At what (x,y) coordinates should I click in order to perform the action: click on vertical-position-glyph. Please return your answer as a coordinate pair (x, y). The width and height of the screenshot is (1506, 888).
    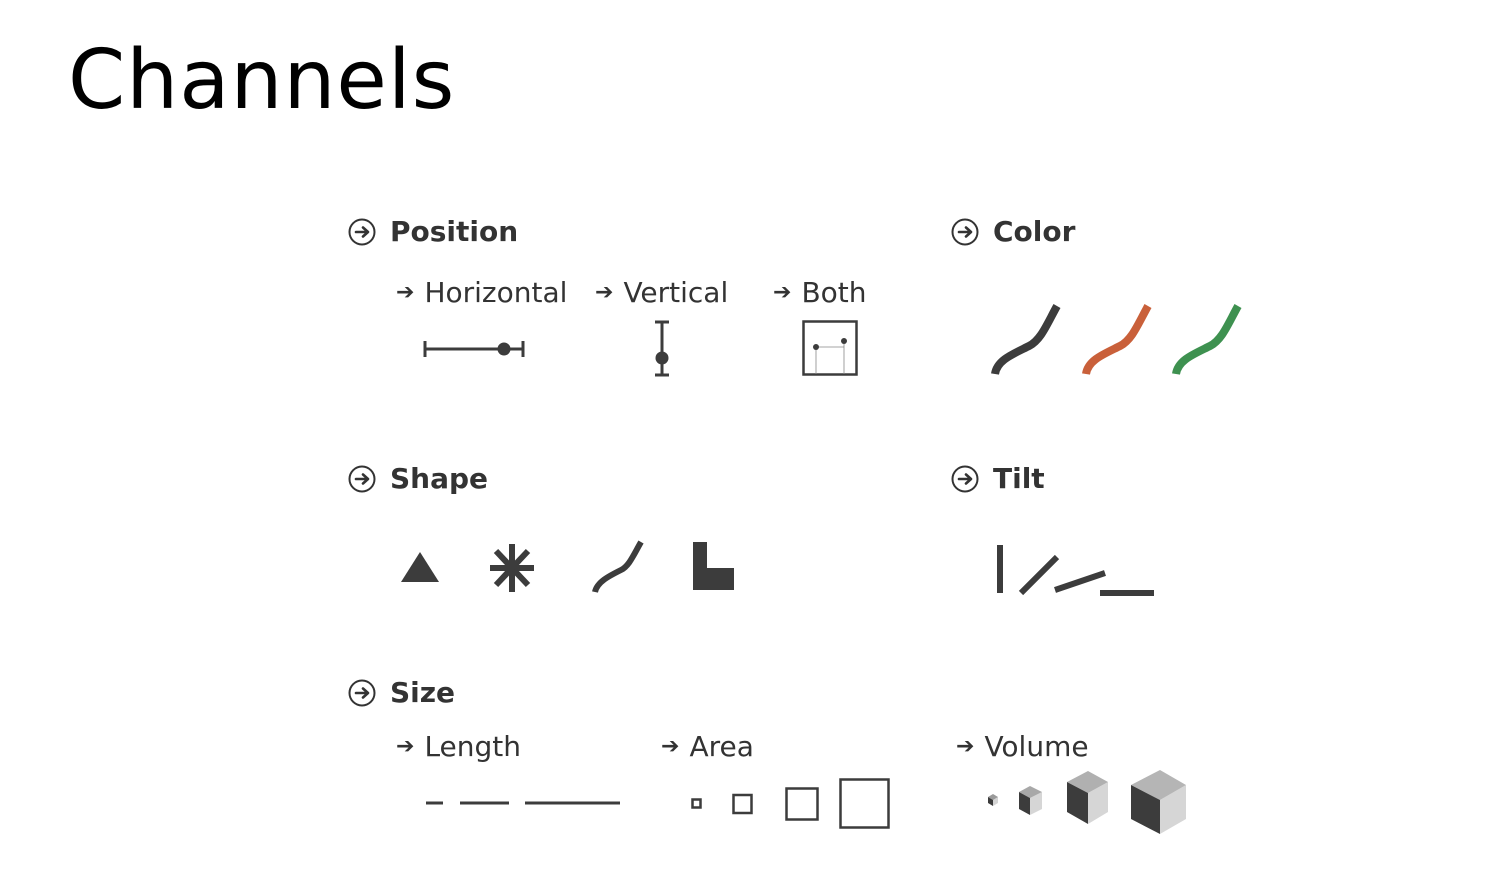
    Looking at the image, I should click on (662, 348).